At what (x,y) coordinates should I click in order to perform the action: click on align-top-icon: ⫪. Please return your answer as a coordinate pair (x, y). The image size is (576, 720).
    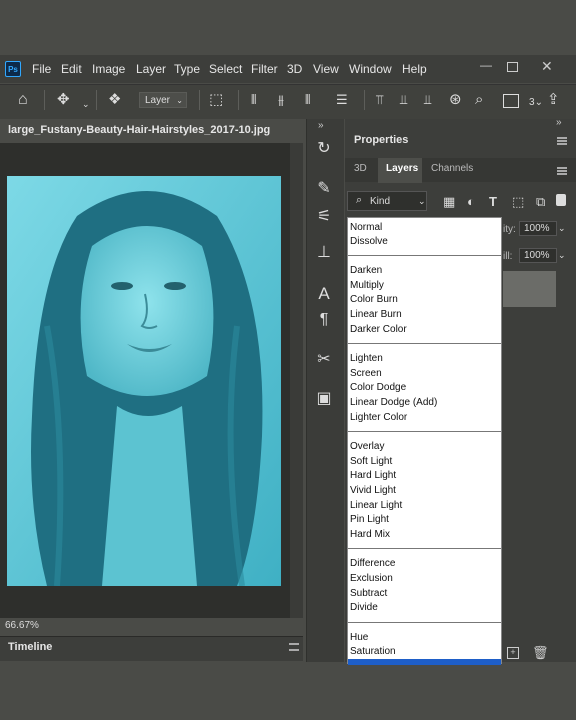
    Looking at the image, I should click on (379, 100).